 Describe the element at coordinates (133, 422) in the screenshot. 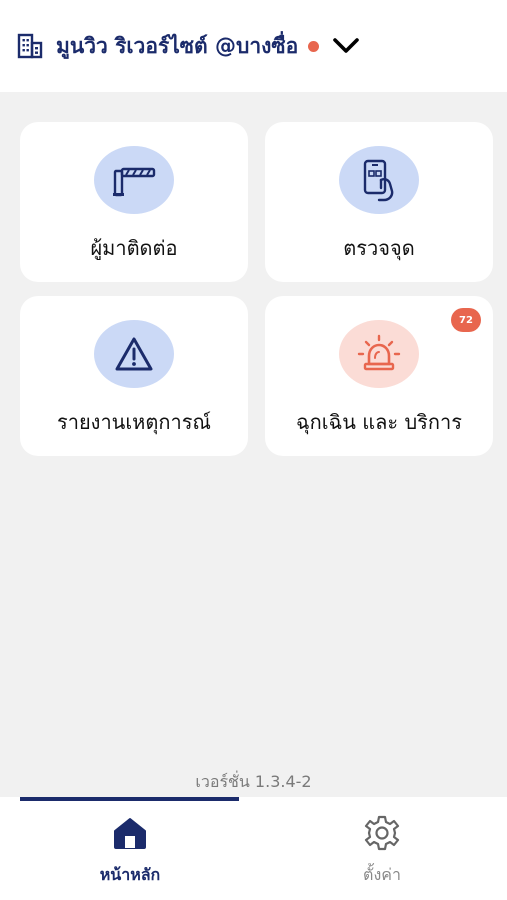

I see `incident-report-label: รายงานเหตุการณ์` at that location.